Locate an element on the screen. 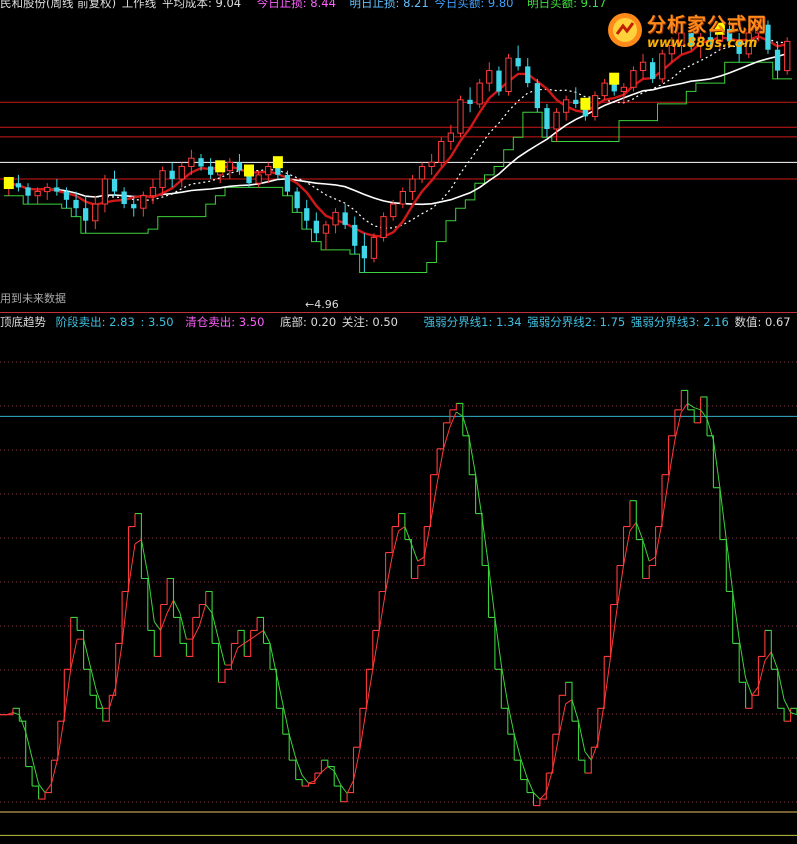  indicator-name: 顶底趋势 is located at coordinates (23, 322).